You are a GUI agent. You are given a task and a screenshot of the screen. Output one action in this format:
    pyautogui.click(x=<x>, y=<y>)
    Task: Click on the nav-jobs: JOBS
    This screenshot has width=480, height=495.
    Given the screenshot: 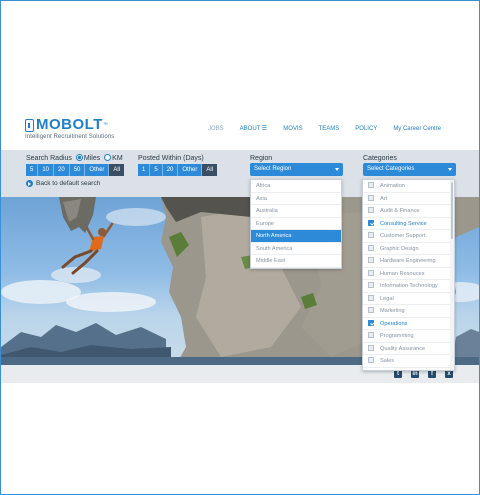 What is the action you would take?
    pyautogui.click(x=216, y=129)
    